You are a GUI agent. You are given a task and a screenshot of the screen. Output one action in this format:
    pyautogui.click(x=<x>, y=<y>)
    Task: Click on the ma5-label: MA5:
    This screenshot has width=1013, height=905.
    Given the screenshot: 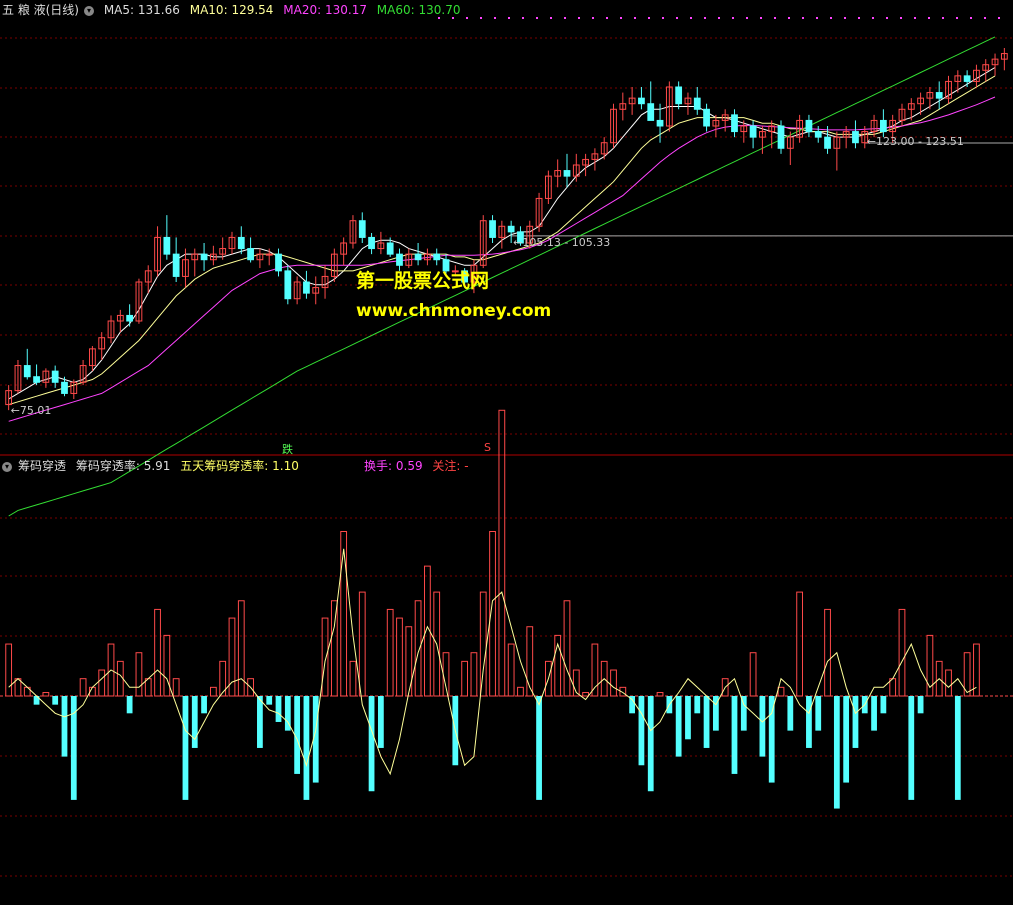 What is the action you would take?
    pyautogui.click(x=119, y=10)
    